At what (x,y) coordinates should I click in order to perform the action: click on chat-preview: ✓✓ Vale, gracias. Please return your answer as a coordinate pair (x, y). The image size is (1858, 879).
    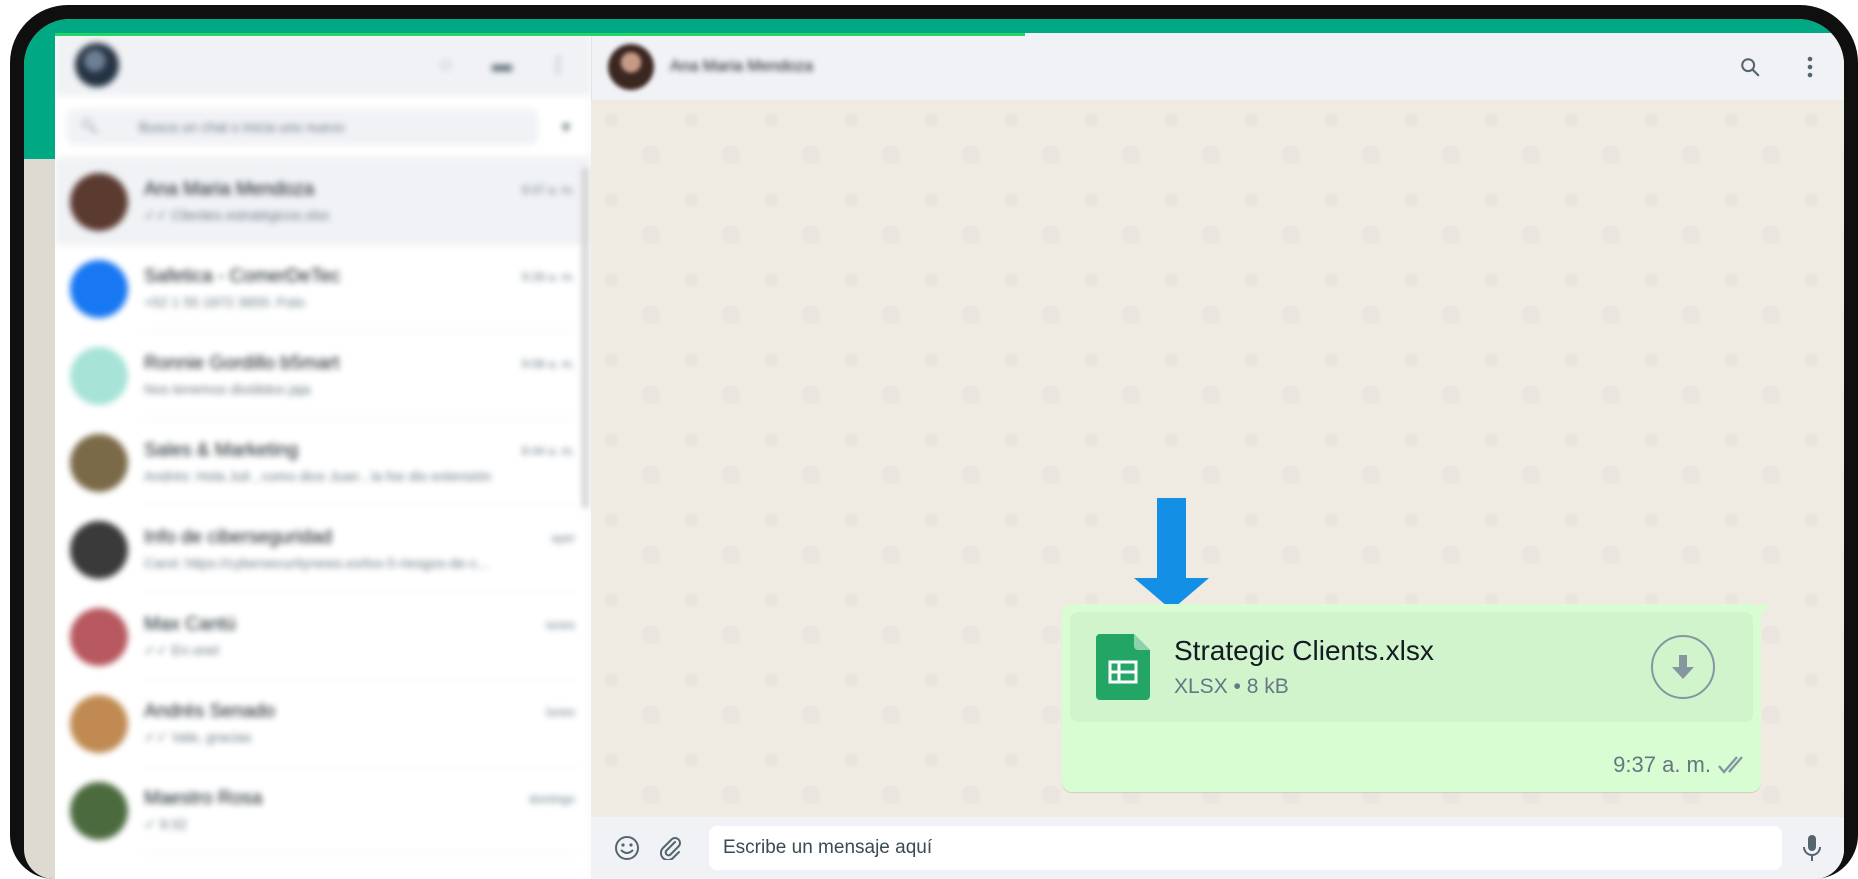
    Looking at the image, I should click on (198, 736).